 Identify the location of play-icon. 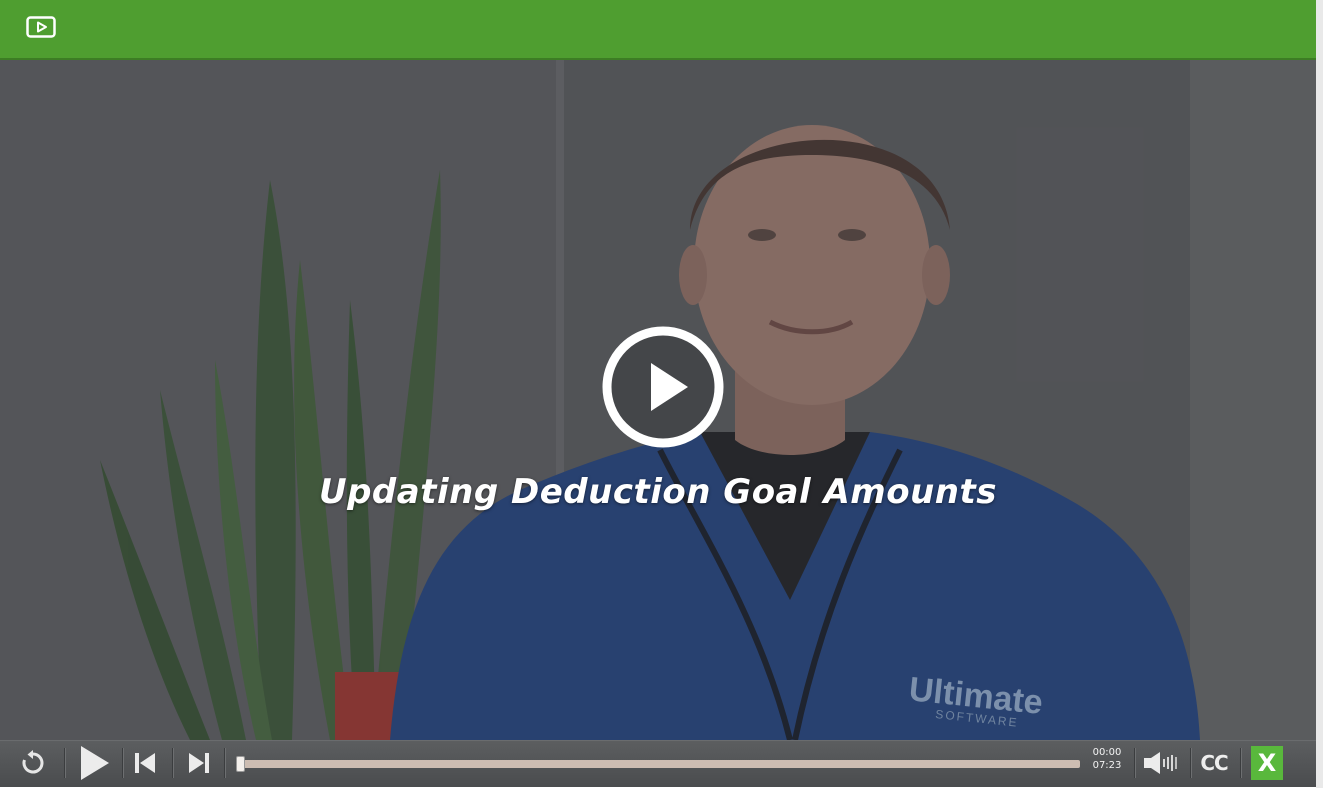
(95, 763).